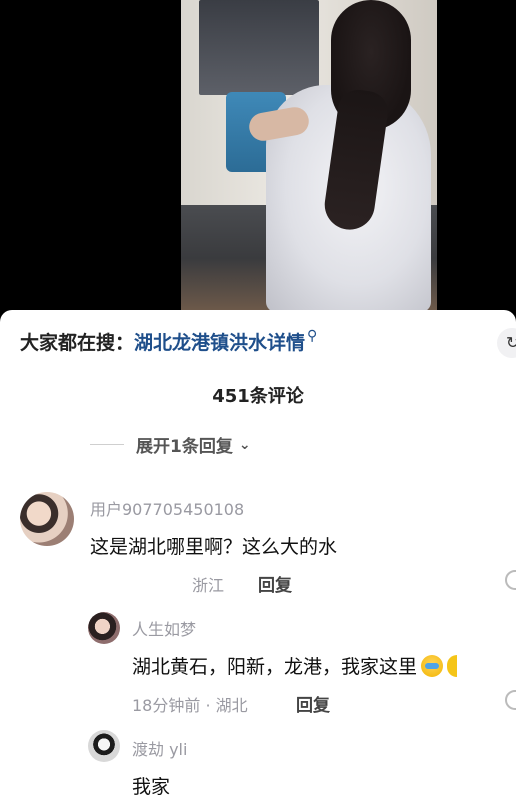 Image resolution: width=516 pixels, height=800 pixels. What do you see at coordinates (506, 343) in the screenshot?
I see `share-icon: ↻` at bounding box center [506, 343].